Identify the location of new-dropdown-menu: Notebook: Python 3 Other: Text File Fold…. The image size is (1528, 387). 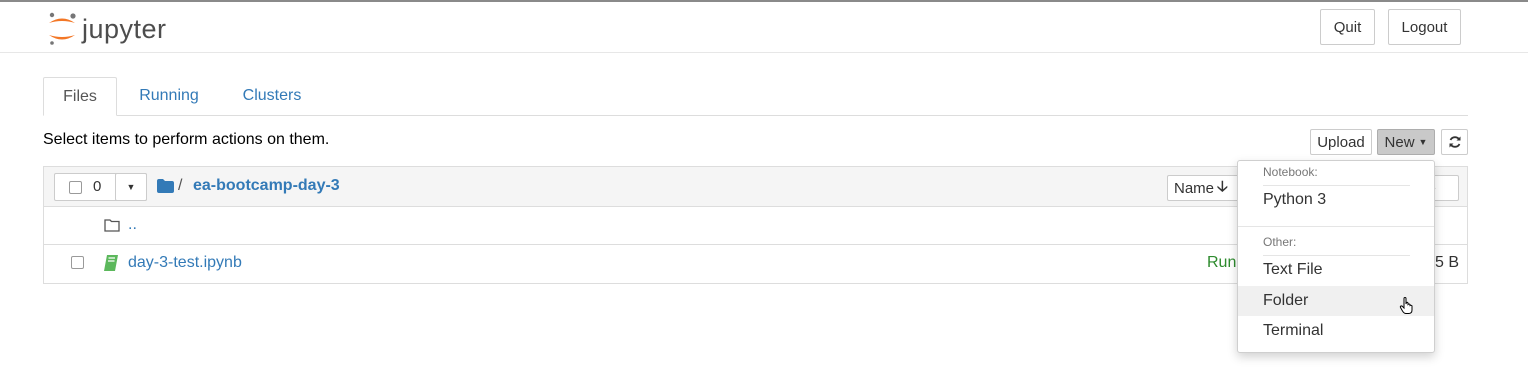
(1336, 256).